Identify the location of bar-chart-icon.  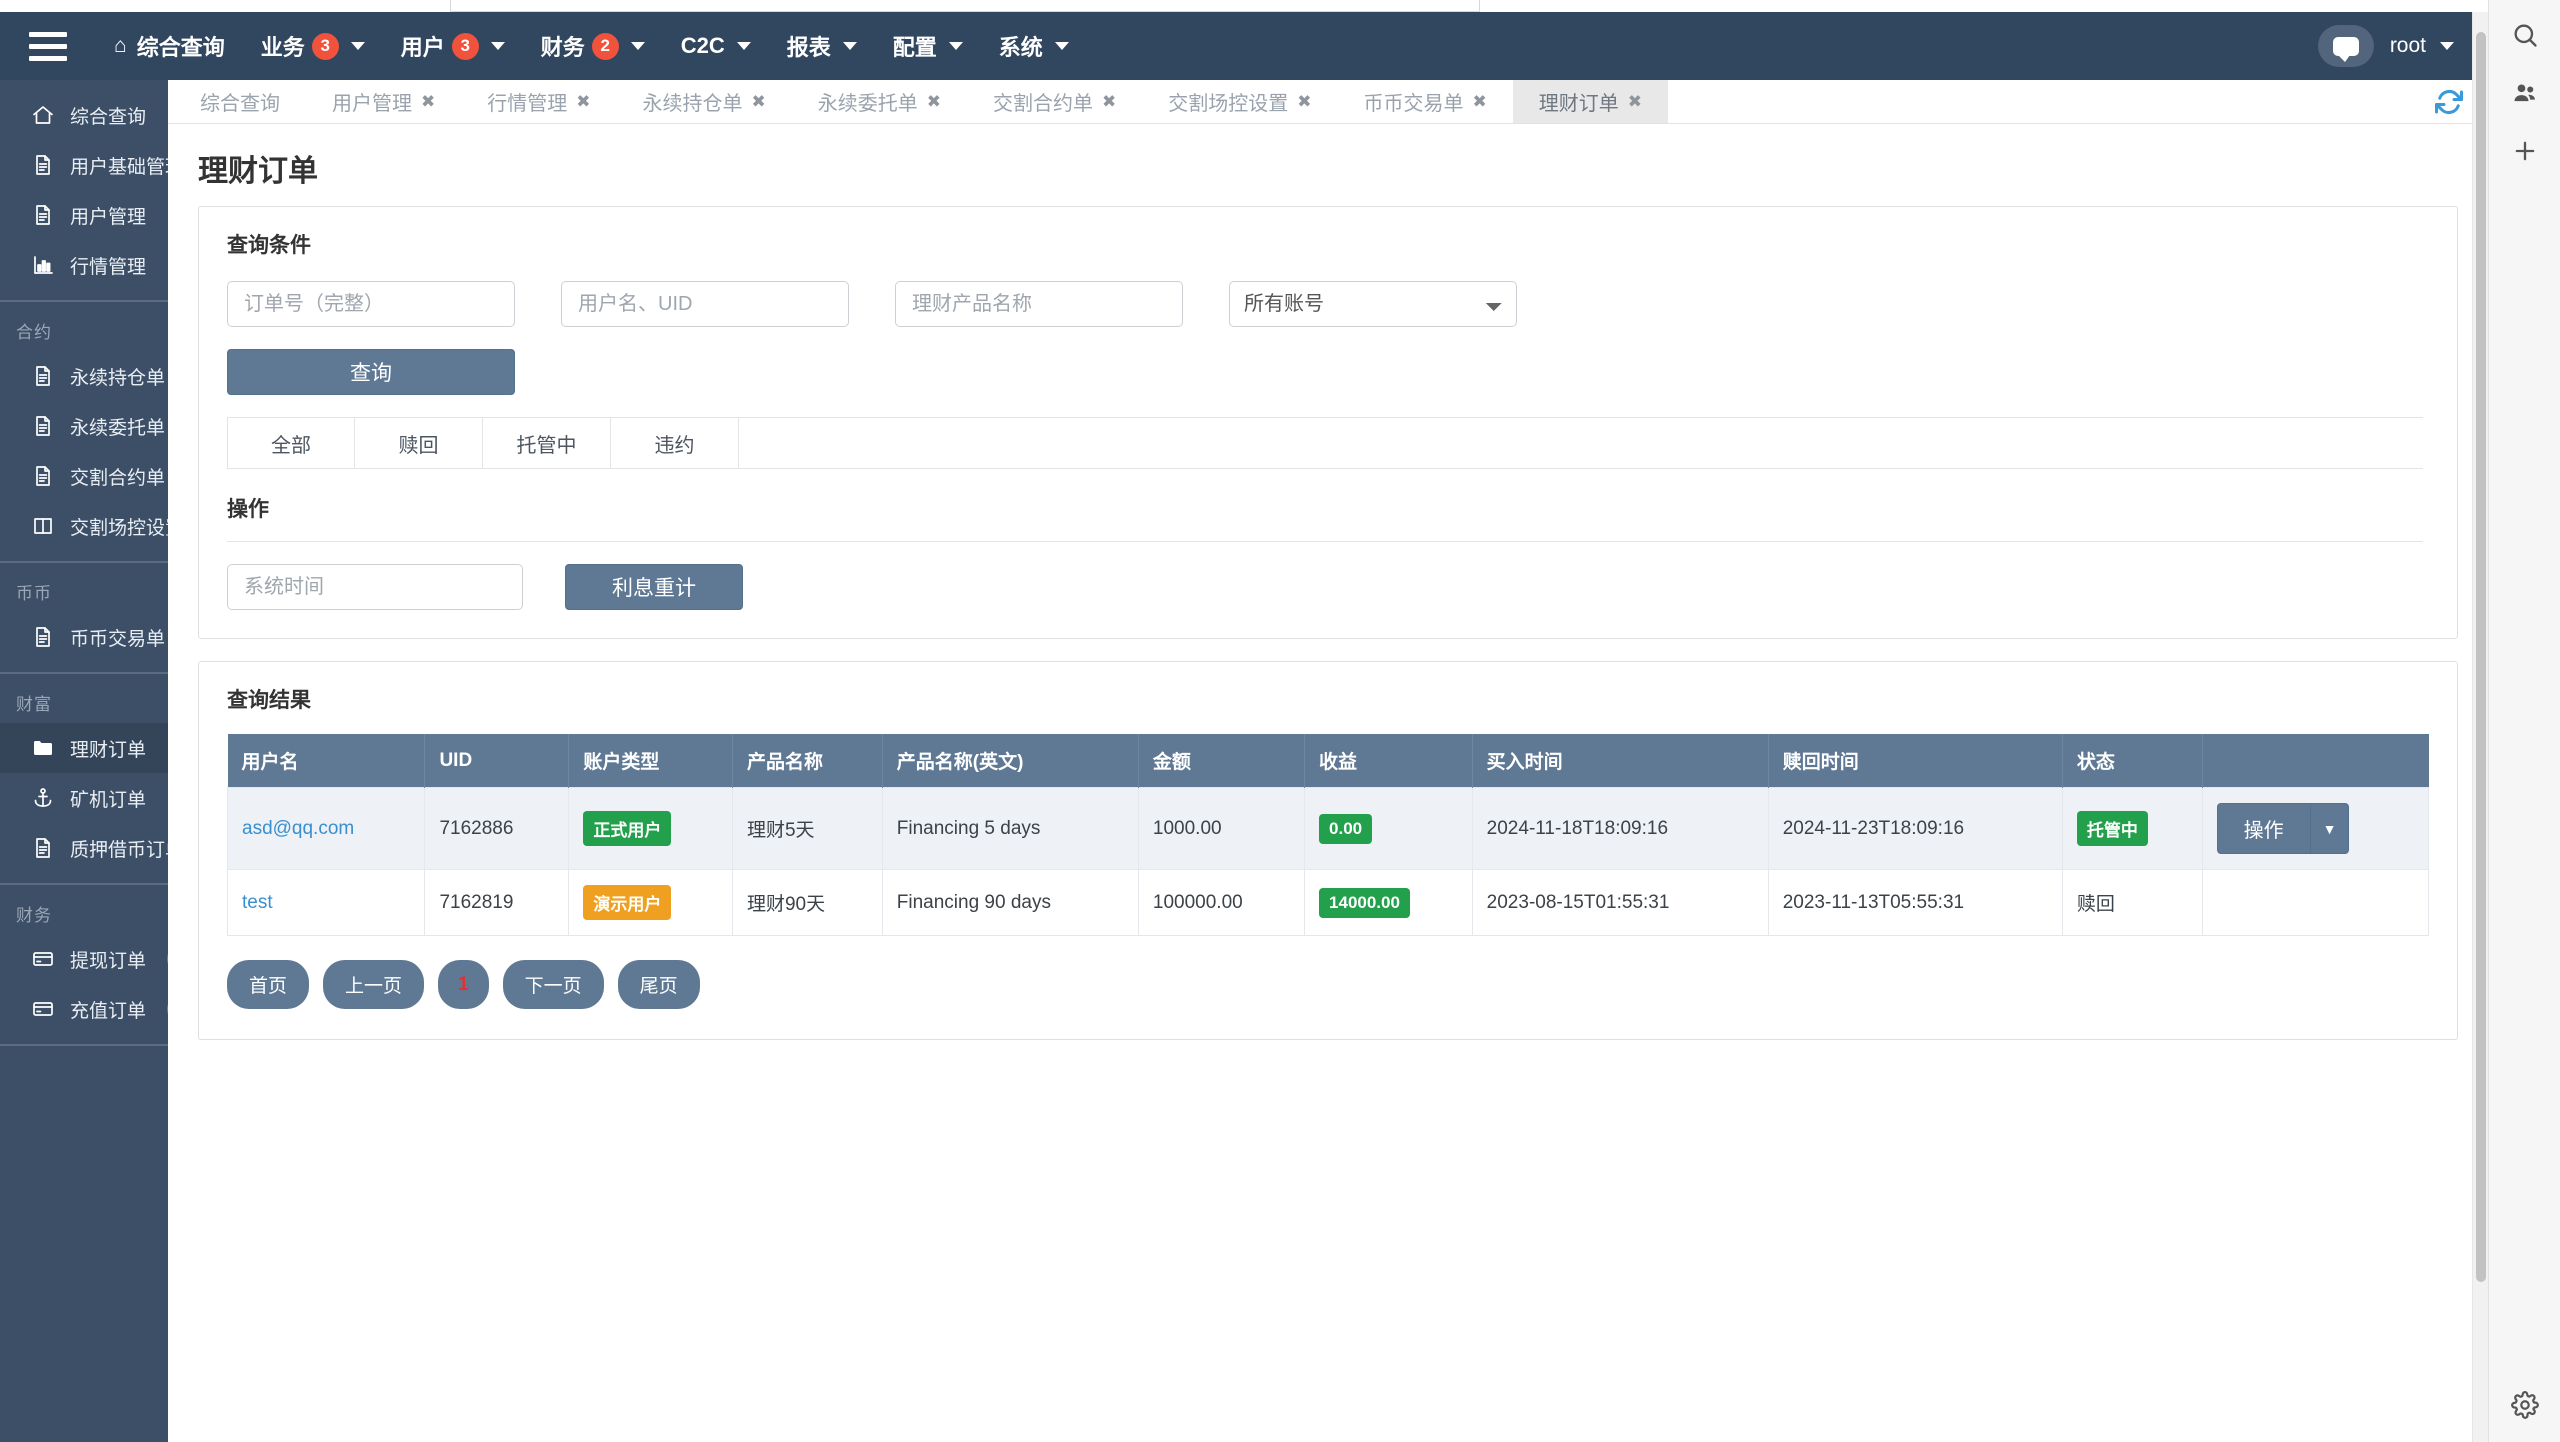
(43, 265).